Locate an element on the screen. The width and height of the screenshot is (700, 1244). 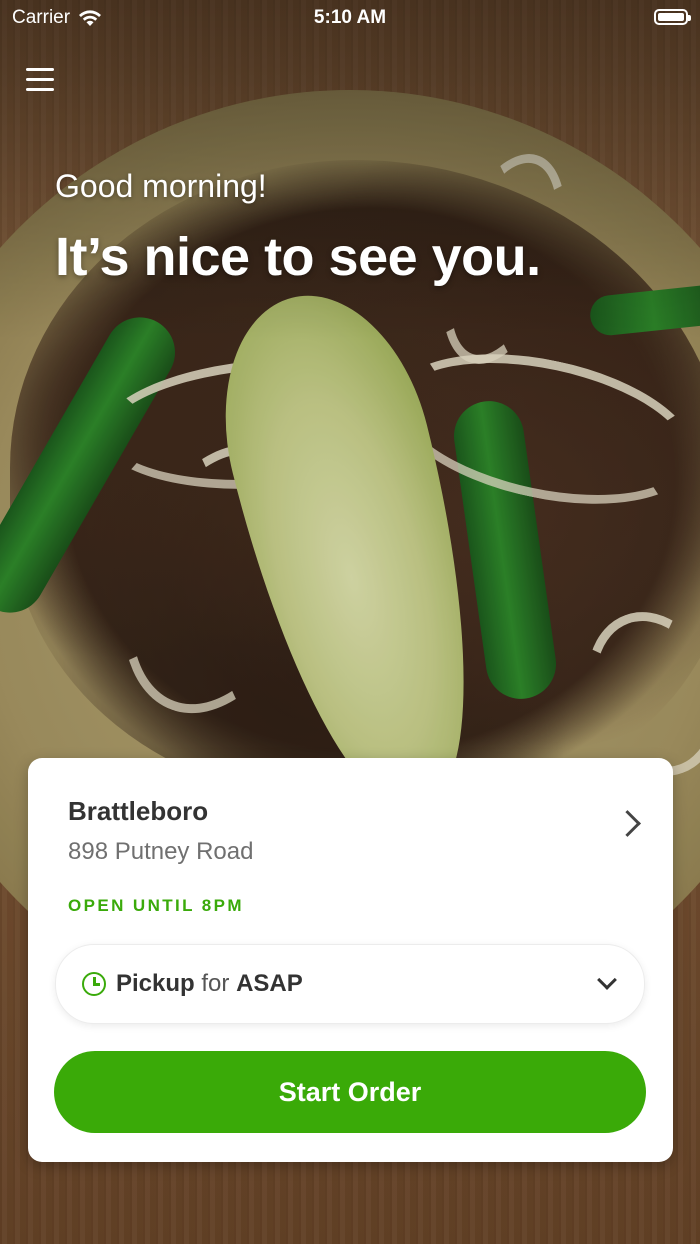
hamburger-menu-icon is located at coordinates (41, 79).